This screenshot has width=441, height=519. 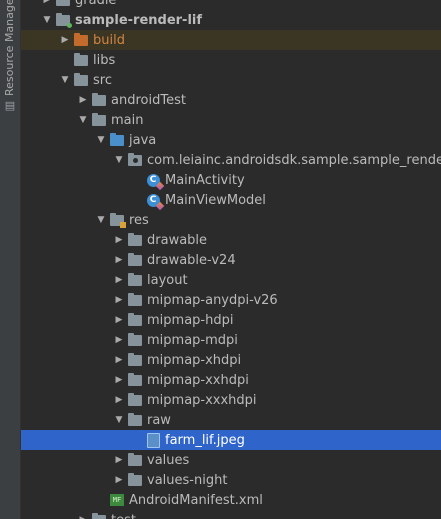 What do you see at coordinates (10, 105) in the screenshot?
I see `resource-manager-icon: ▤` at bounding box center [10, 105].